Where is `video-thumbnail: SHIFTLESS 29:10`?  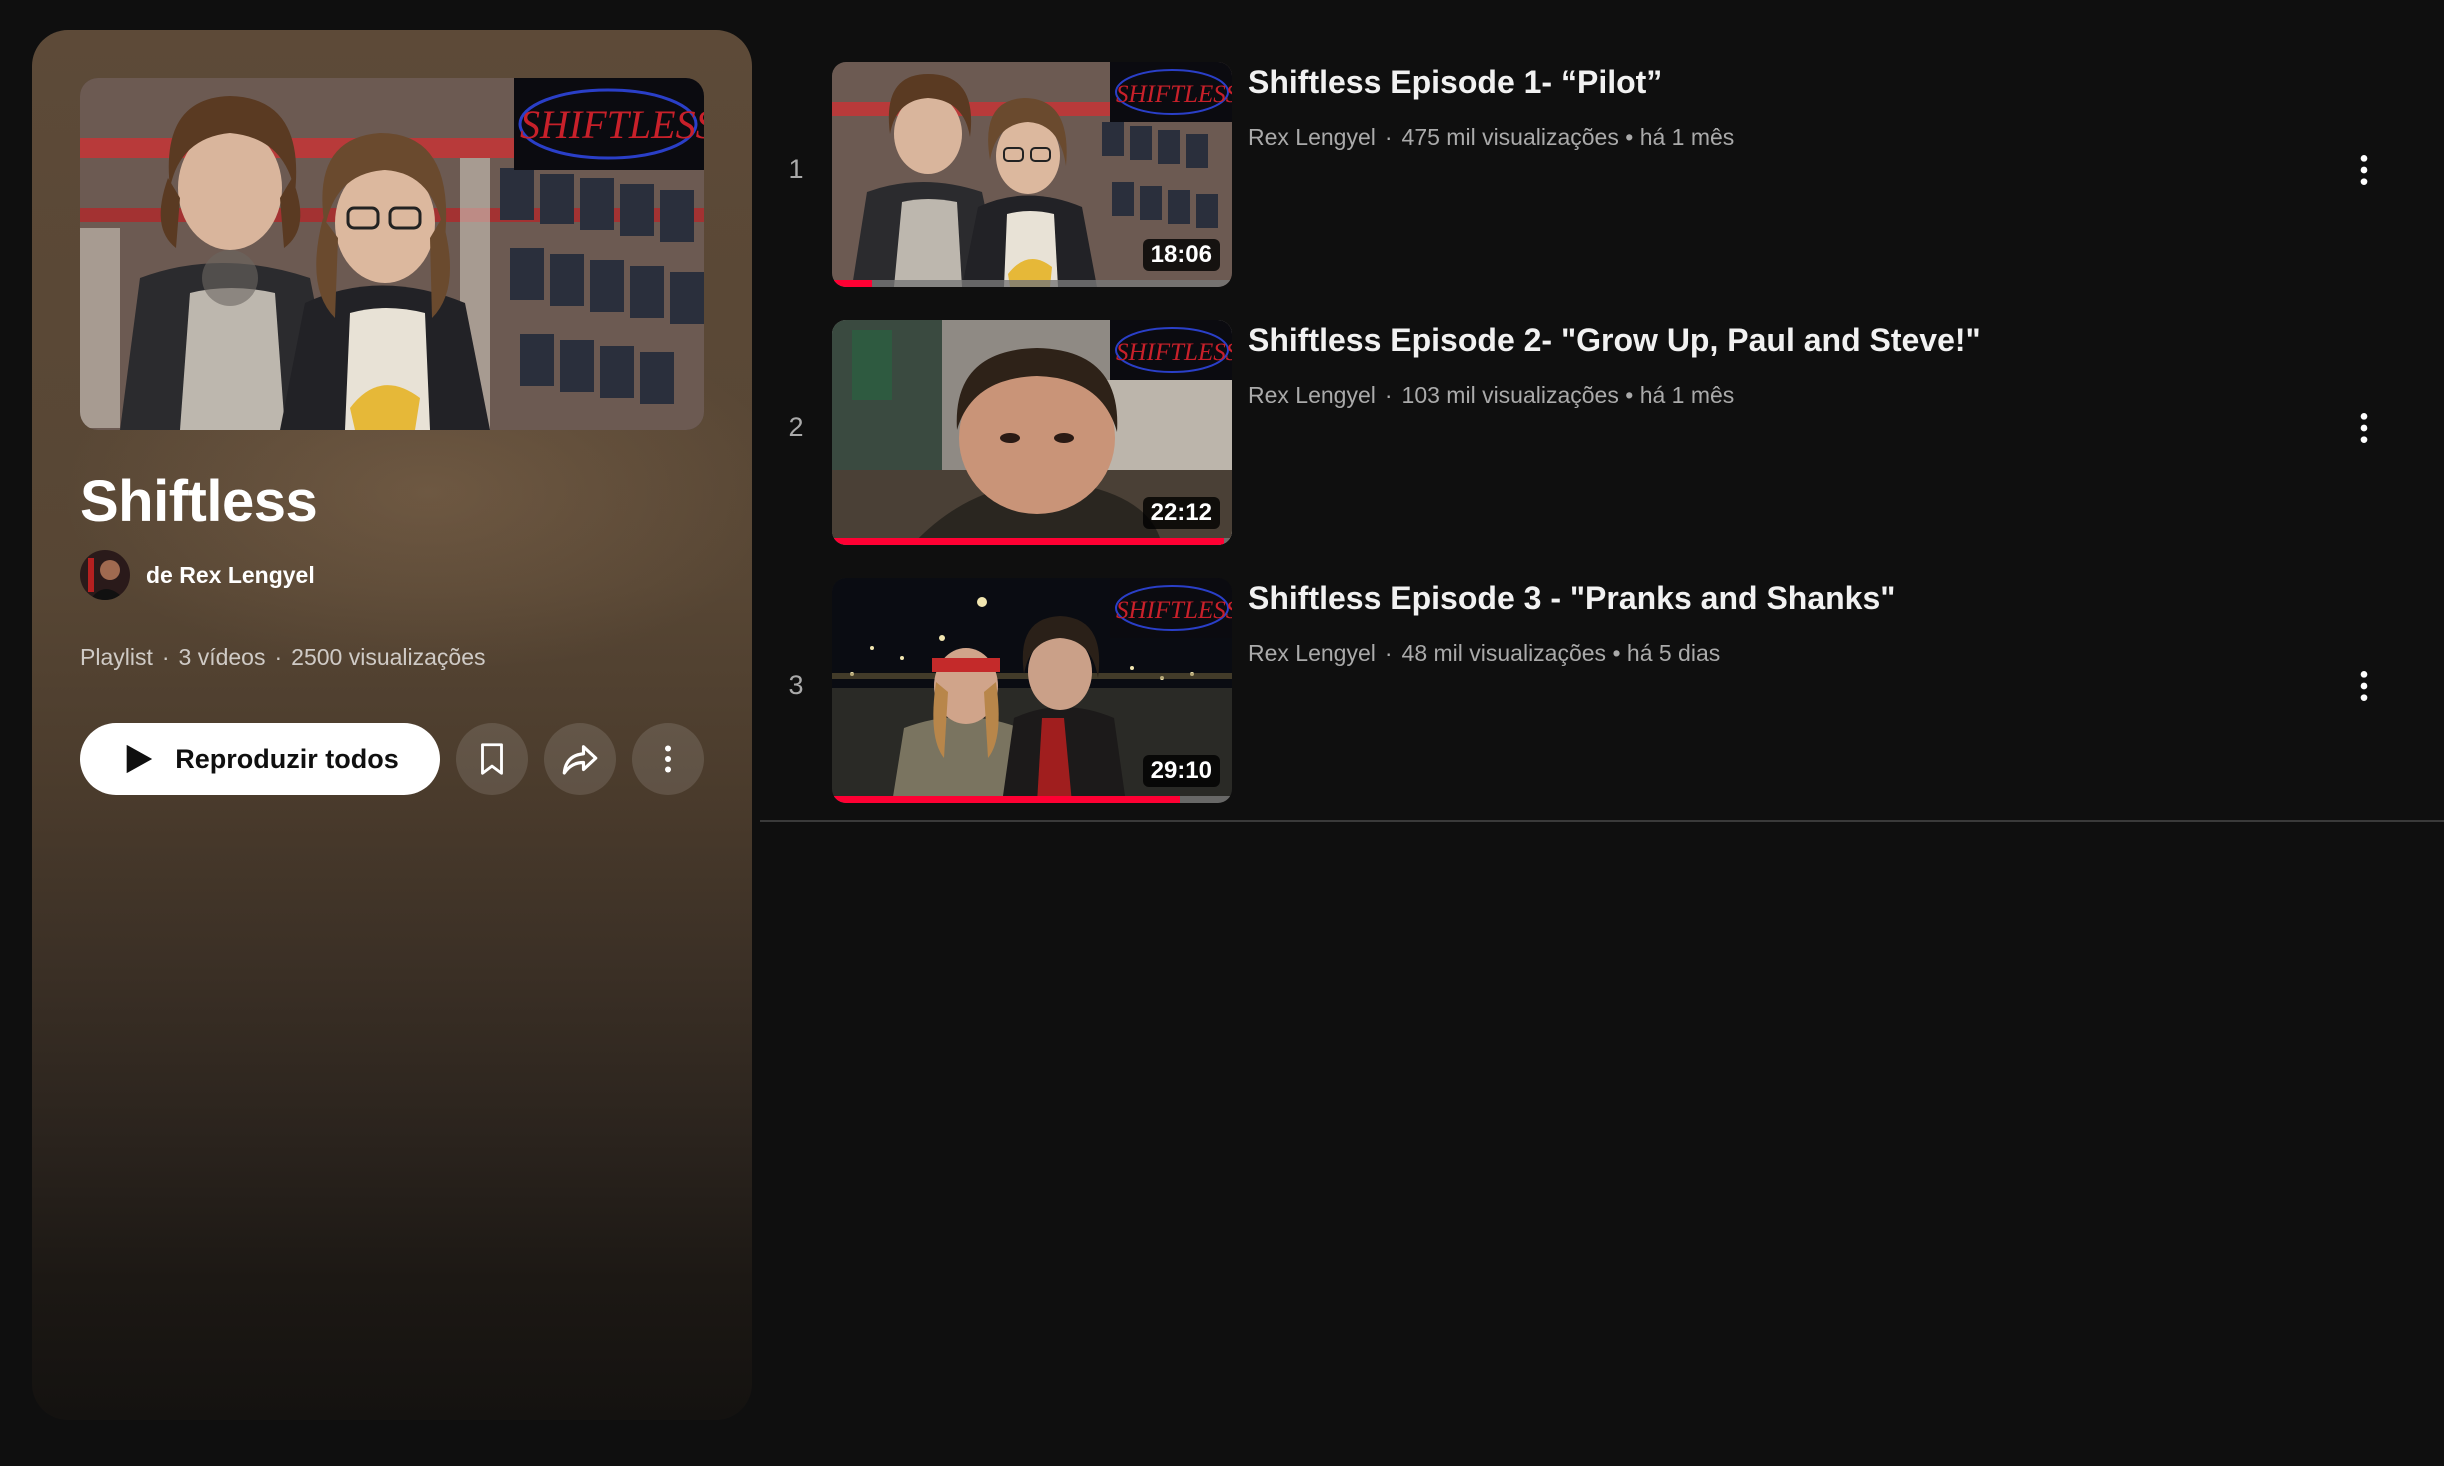
video-thumbnail: SHIFTLESS 29:10 is located at coordinates (1032, 690).